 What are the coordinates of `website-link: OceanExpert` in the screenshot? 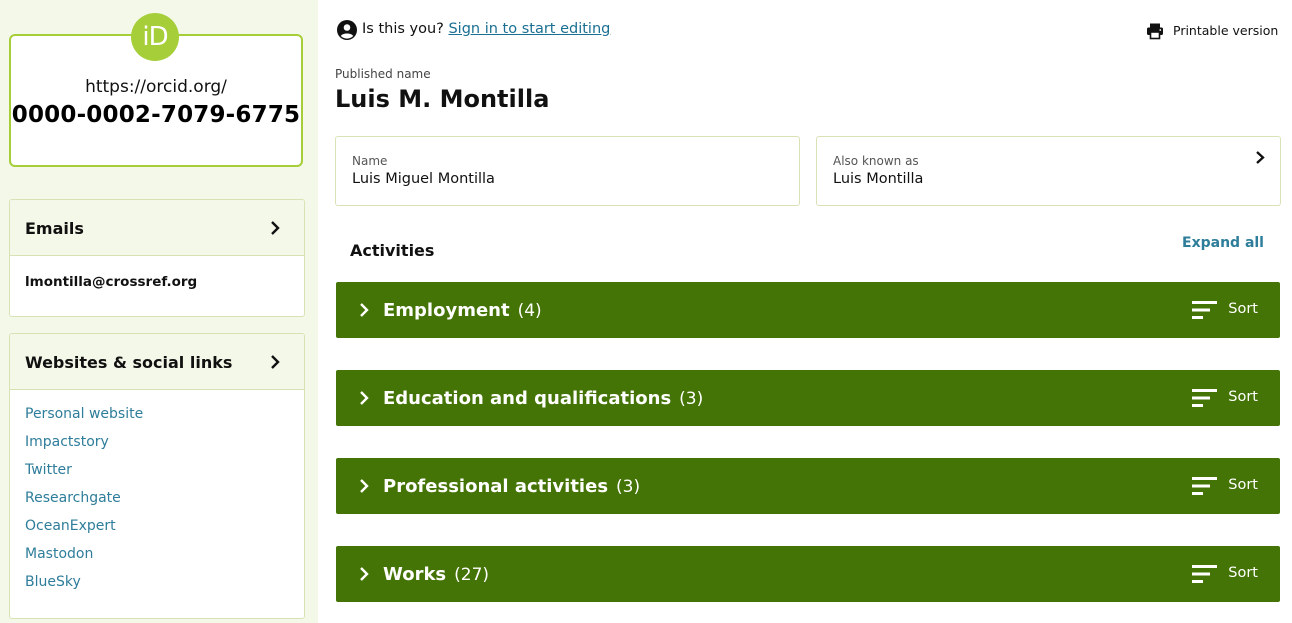 It's located at (157, 532).